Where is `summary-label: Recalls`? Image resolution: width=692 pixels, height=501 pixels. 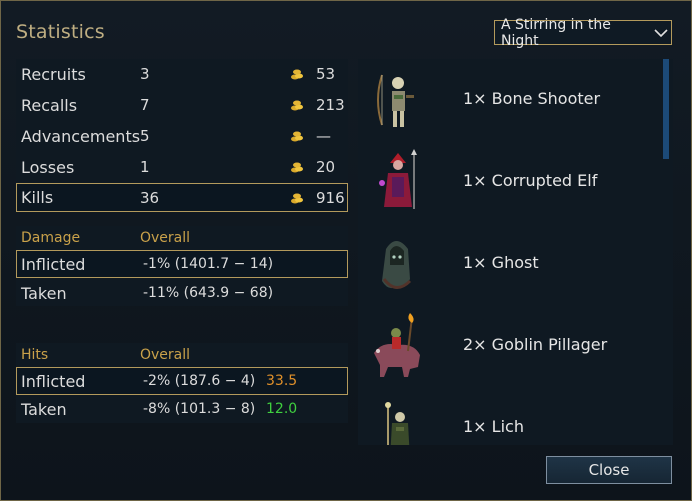 summary-label: Recalls is located at coordinates (49, 105).